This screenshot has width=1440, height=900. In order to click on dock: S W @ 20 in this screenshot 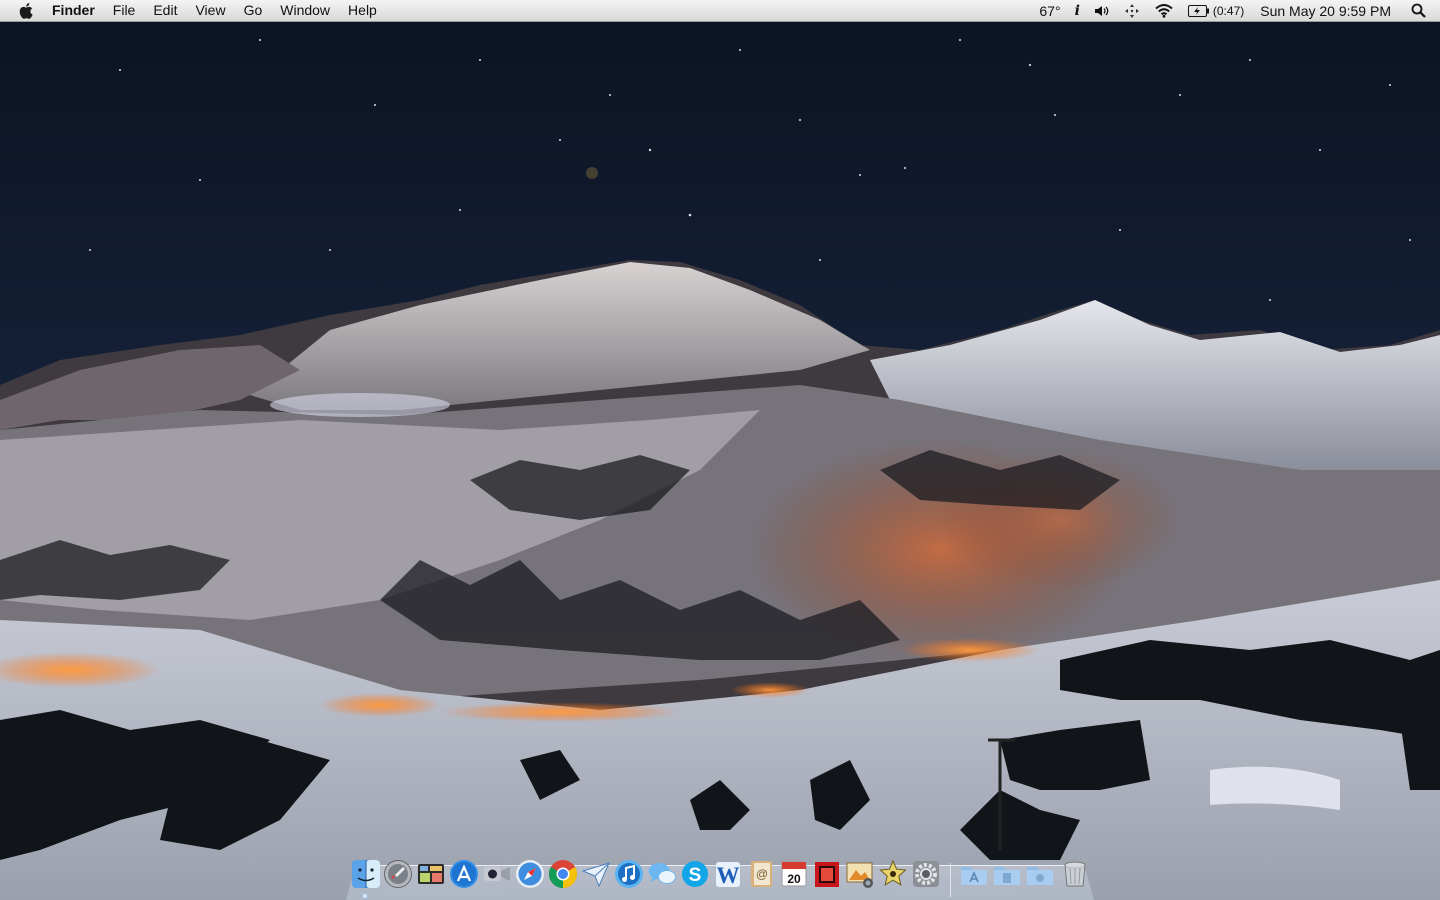, I will do `click(720, 877)`.